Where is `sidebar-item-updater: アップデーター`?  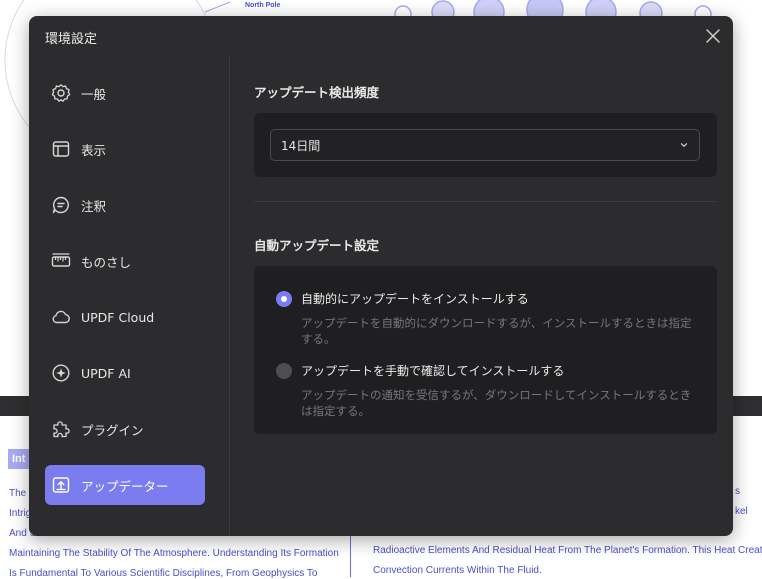 sidebar-item-updater: アップデーター is located at coordinates (125, 485).